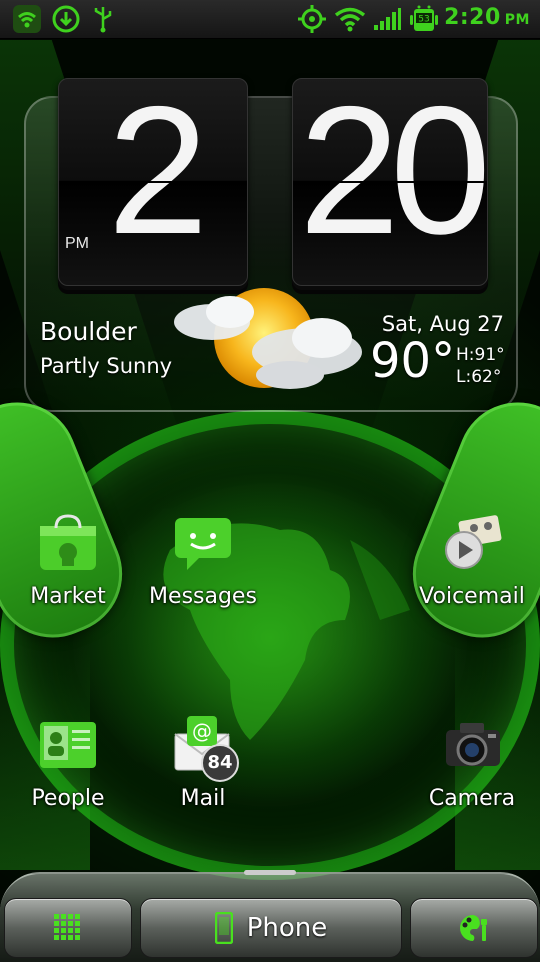 This screenshot has height=962, width=540. Describe the element at coordinates (203, 798) in the screenshot. I see `app-label: Mail` at that location.